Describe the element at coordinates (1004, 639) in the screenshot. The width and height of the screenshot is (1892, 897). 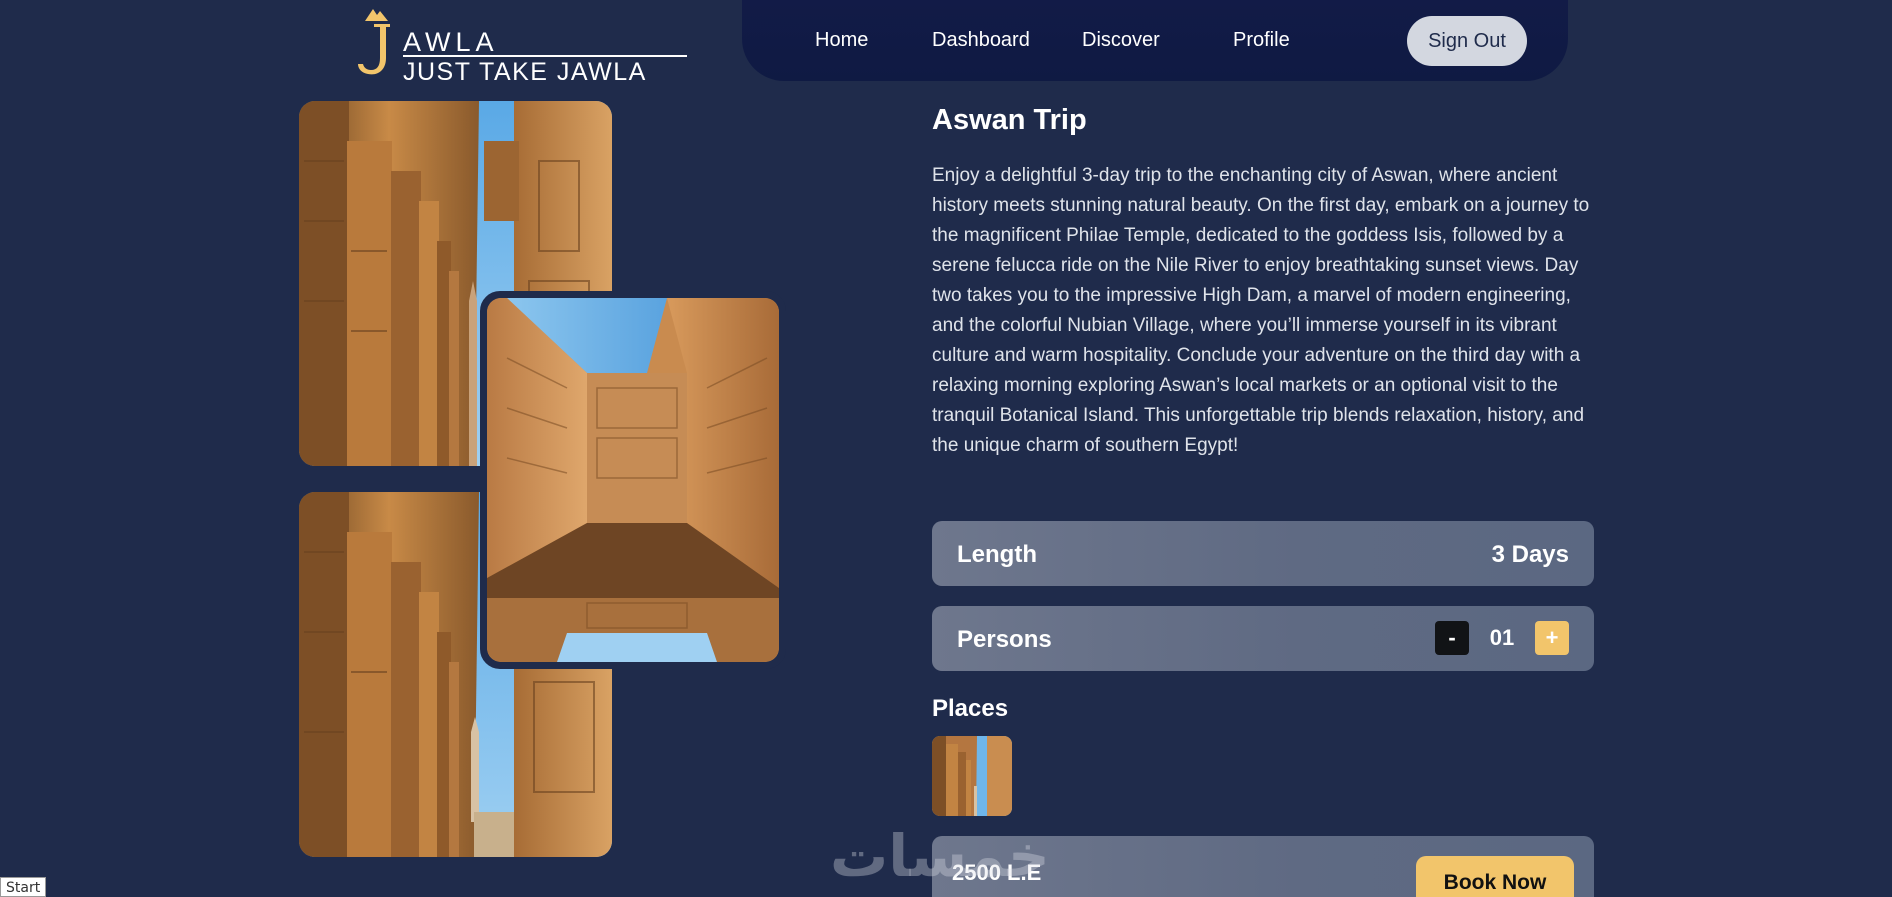
I see `persons-label: Persons` at that location.